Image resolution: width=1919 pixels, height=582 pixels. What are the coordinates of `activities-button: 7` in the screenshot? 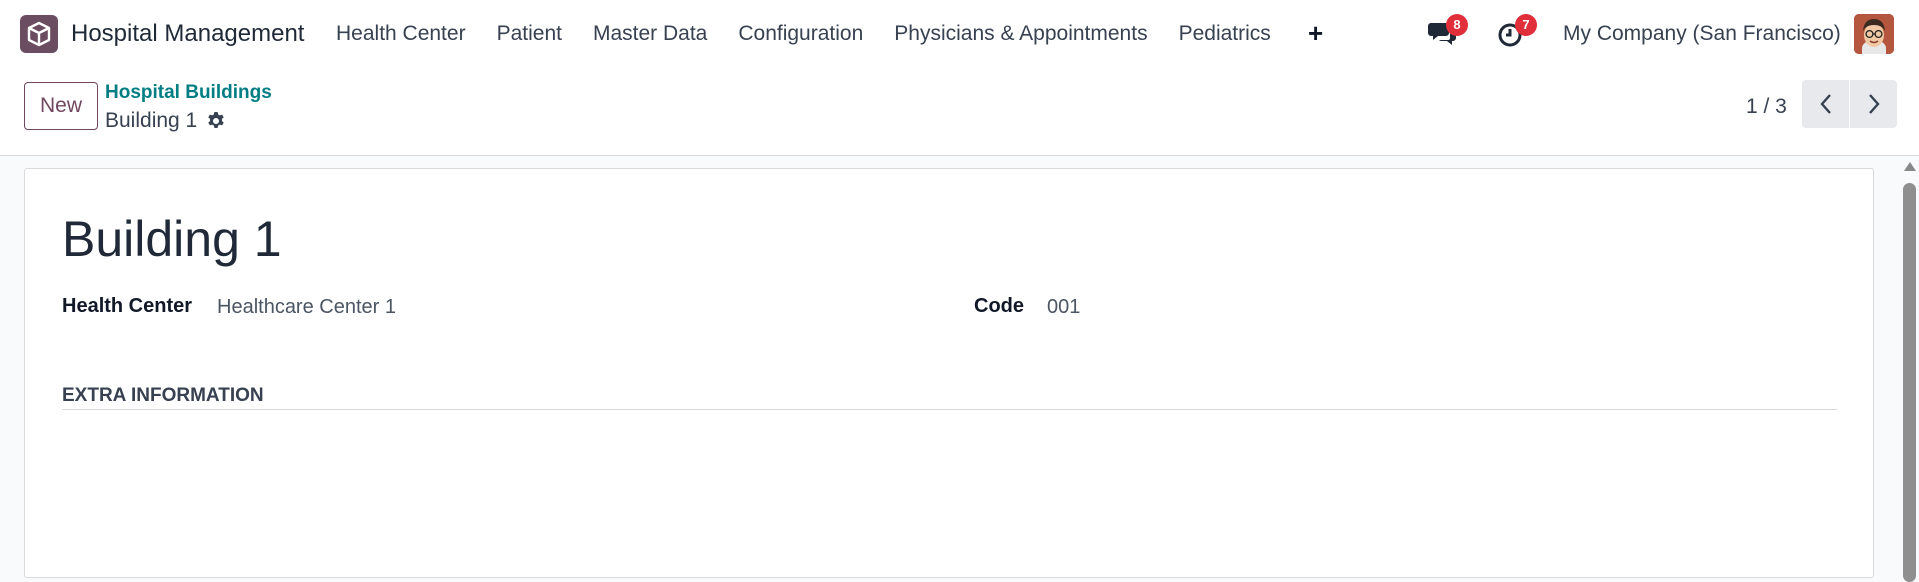 It's located at (1517, 32).